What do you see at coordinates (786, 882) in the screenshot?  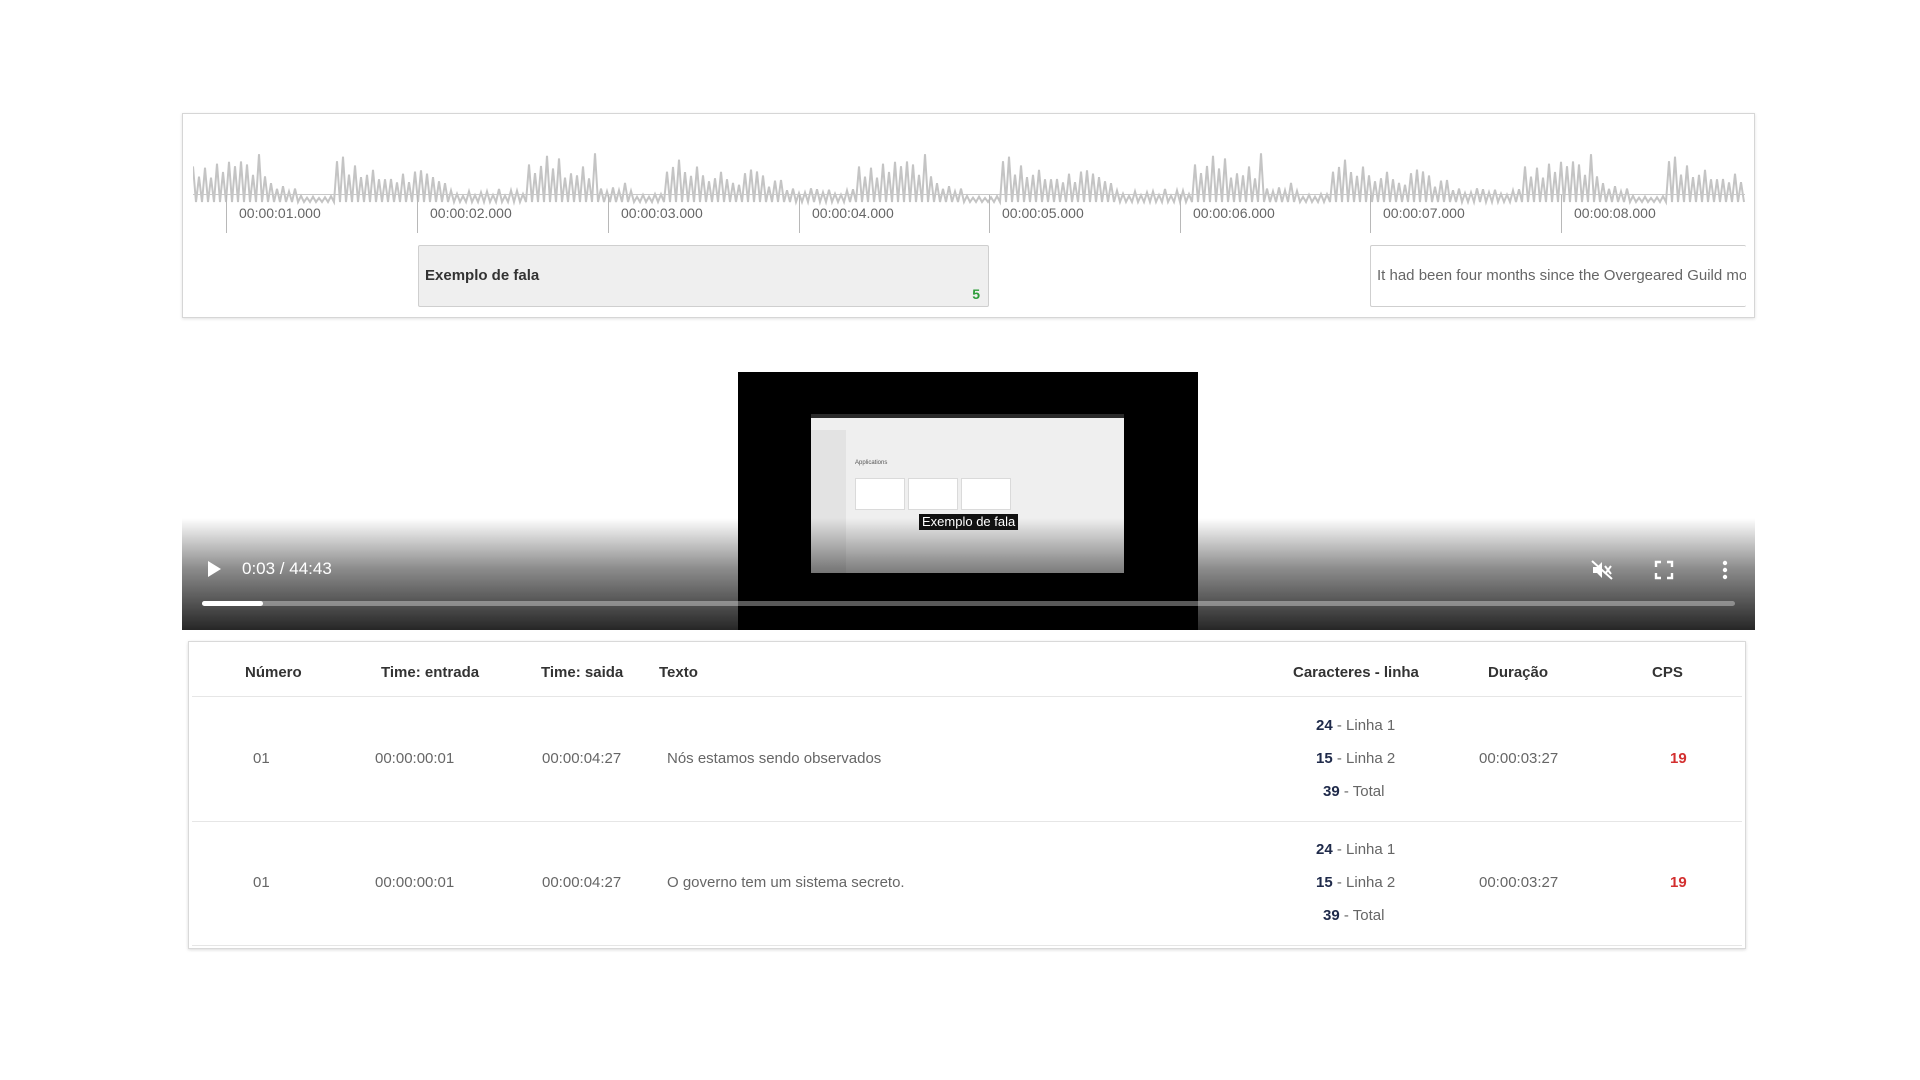 I see `cell-texto: O governo tem um sistema secreto.` at bounding box center [786, 882].